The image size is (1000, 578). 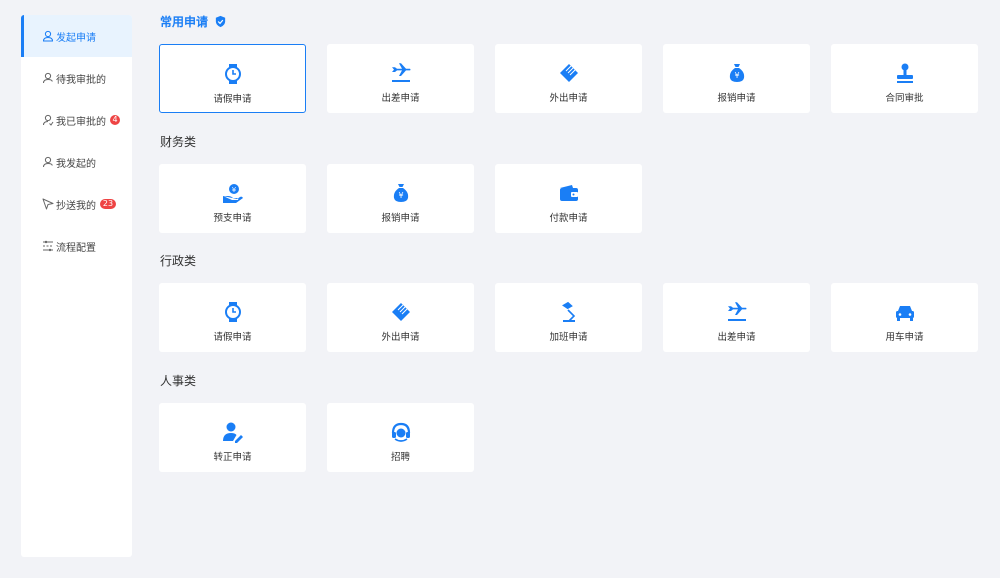 I want to click on section-title-common: 常用申请, so click(x=193, y=21).